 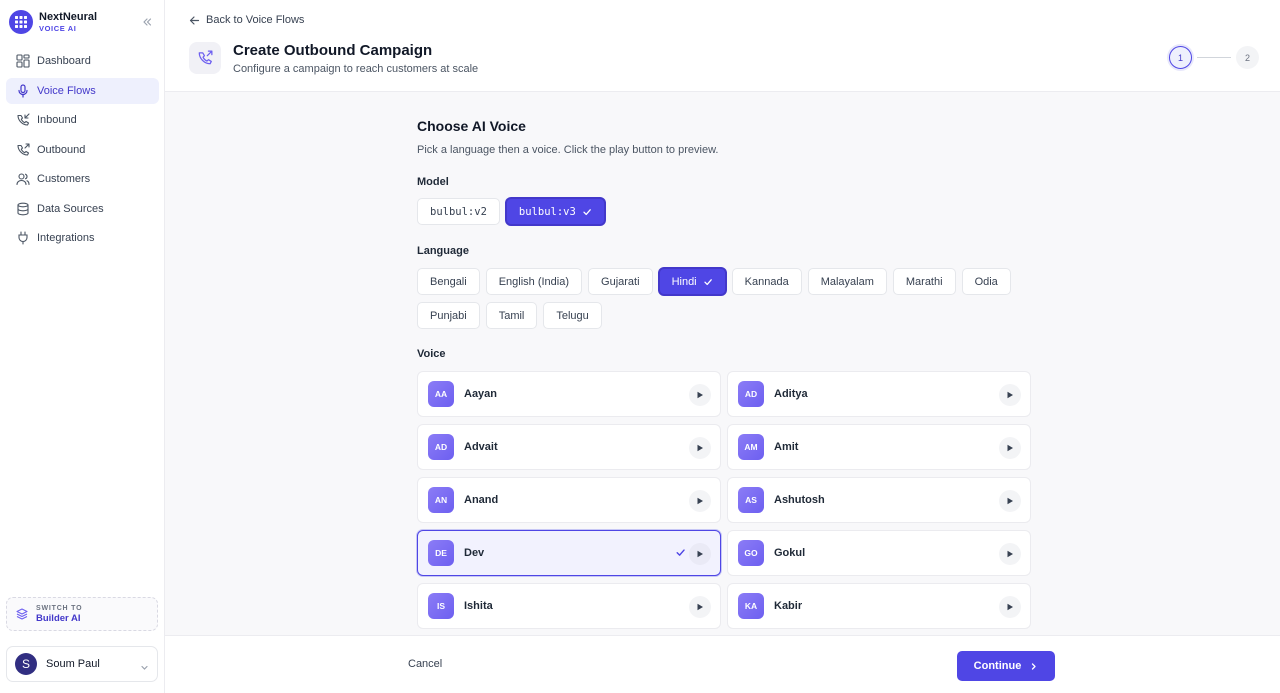 I want to click on voice-card-kabir: KA Kabir, so click(x=879, y=606).